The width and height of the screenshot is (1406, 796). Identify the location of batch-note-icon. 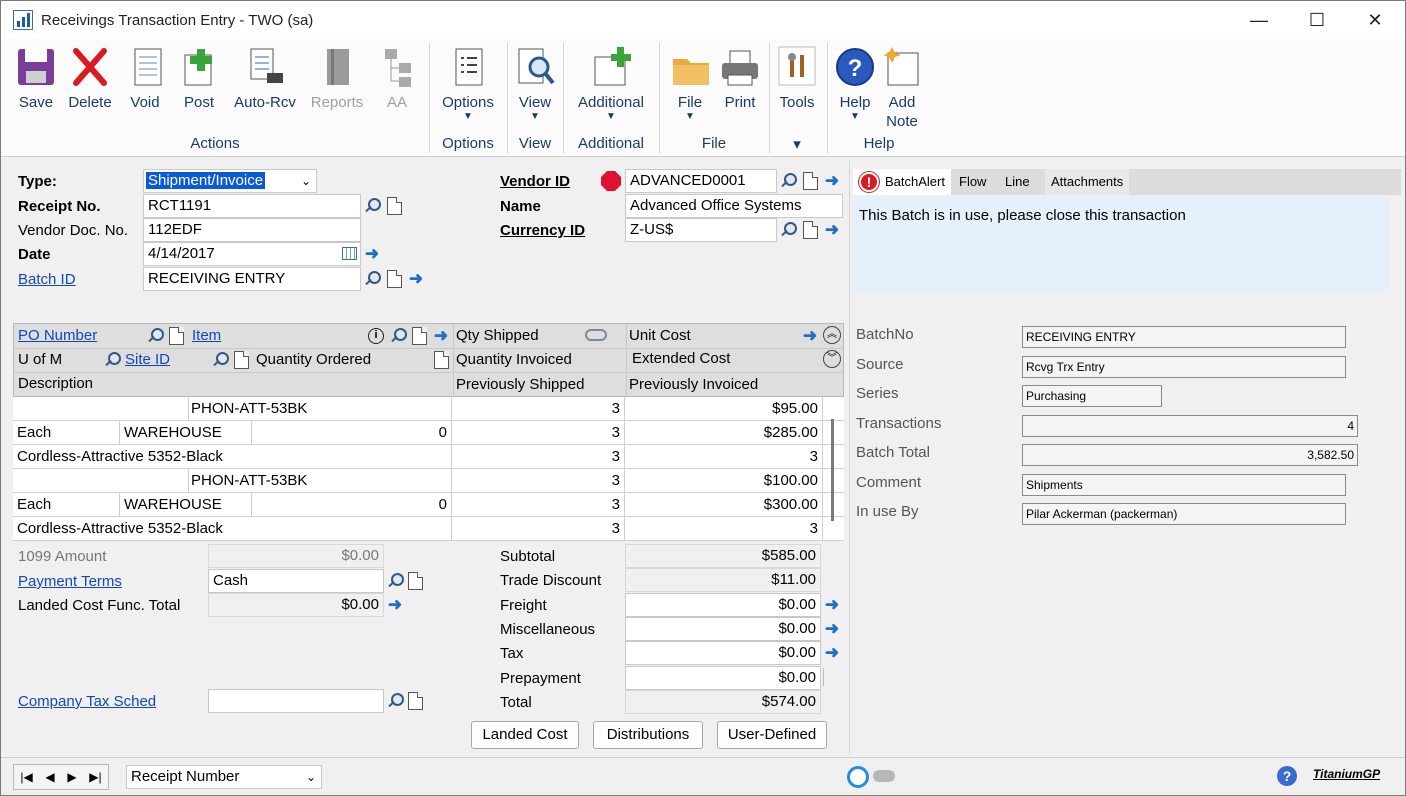
(394, 279).